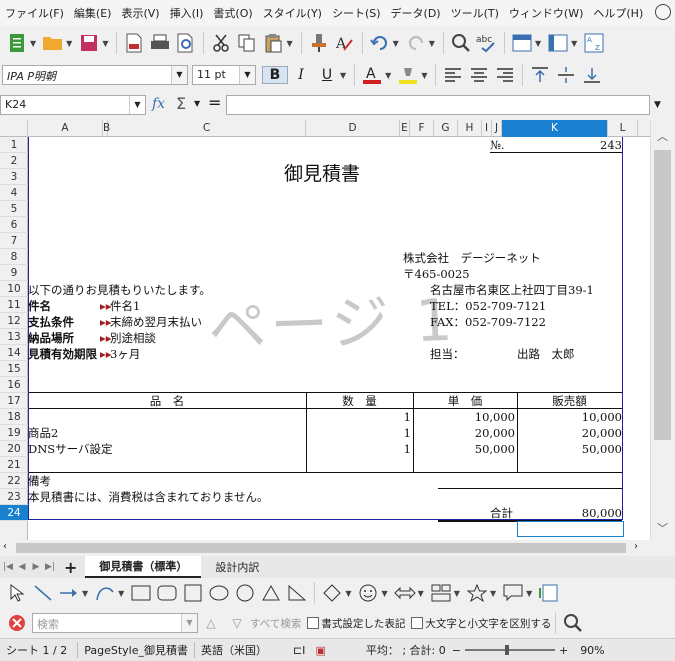  I want to click on menu-edit: 編集(E), so click(93, 13).